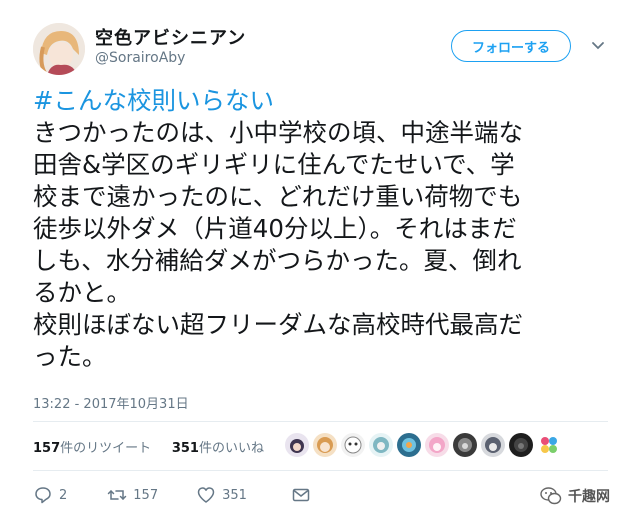 Image resolution: width=640 pixels, height=529 pixels. Describe the element at coordinates (328, 101) in the screenshot. I see `hashtag-link: #こんな校則いらない` at that location.